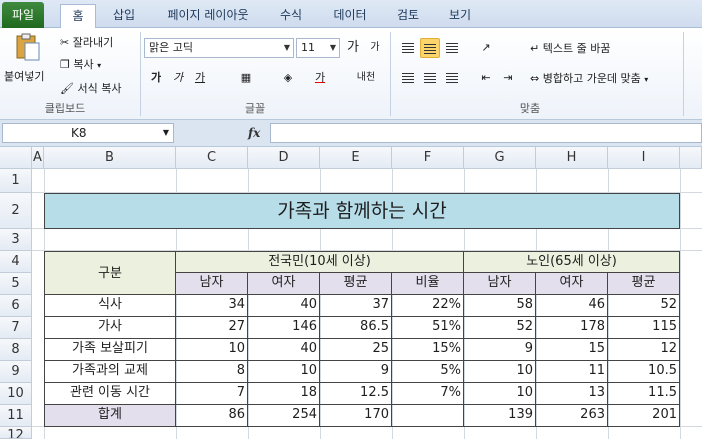  Describe the element at coordinates (428, 158) in the screenshot. I see `column-header: F` at that location.